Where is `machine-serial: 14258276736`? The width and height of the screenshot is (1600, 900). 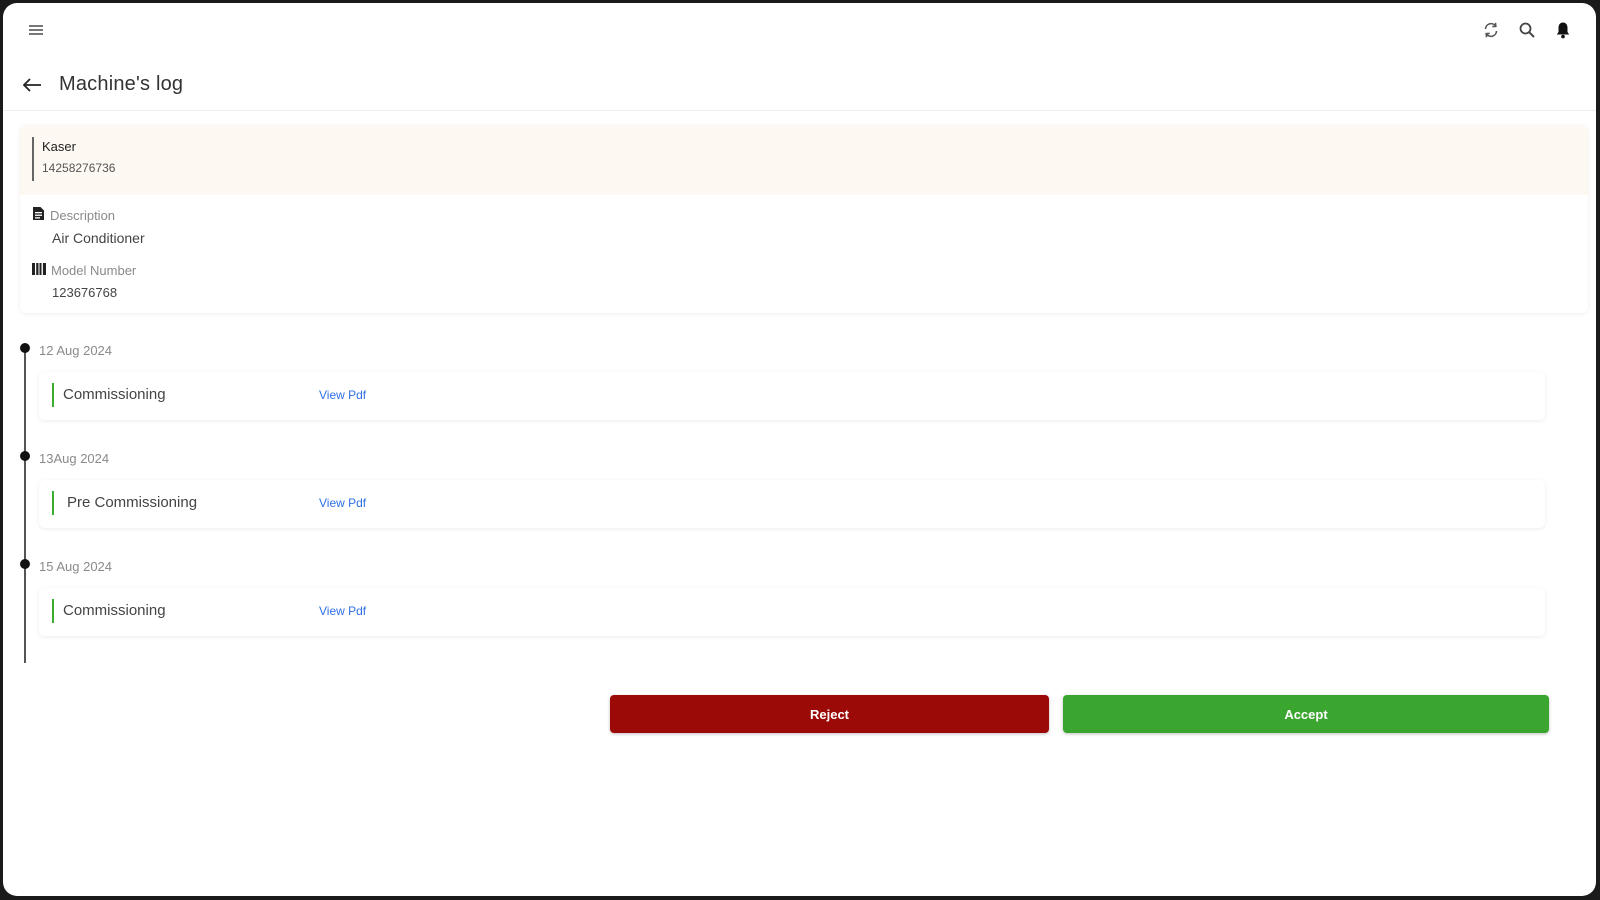
machine-serial: 14258276736 is located at coordinates (79, 168).